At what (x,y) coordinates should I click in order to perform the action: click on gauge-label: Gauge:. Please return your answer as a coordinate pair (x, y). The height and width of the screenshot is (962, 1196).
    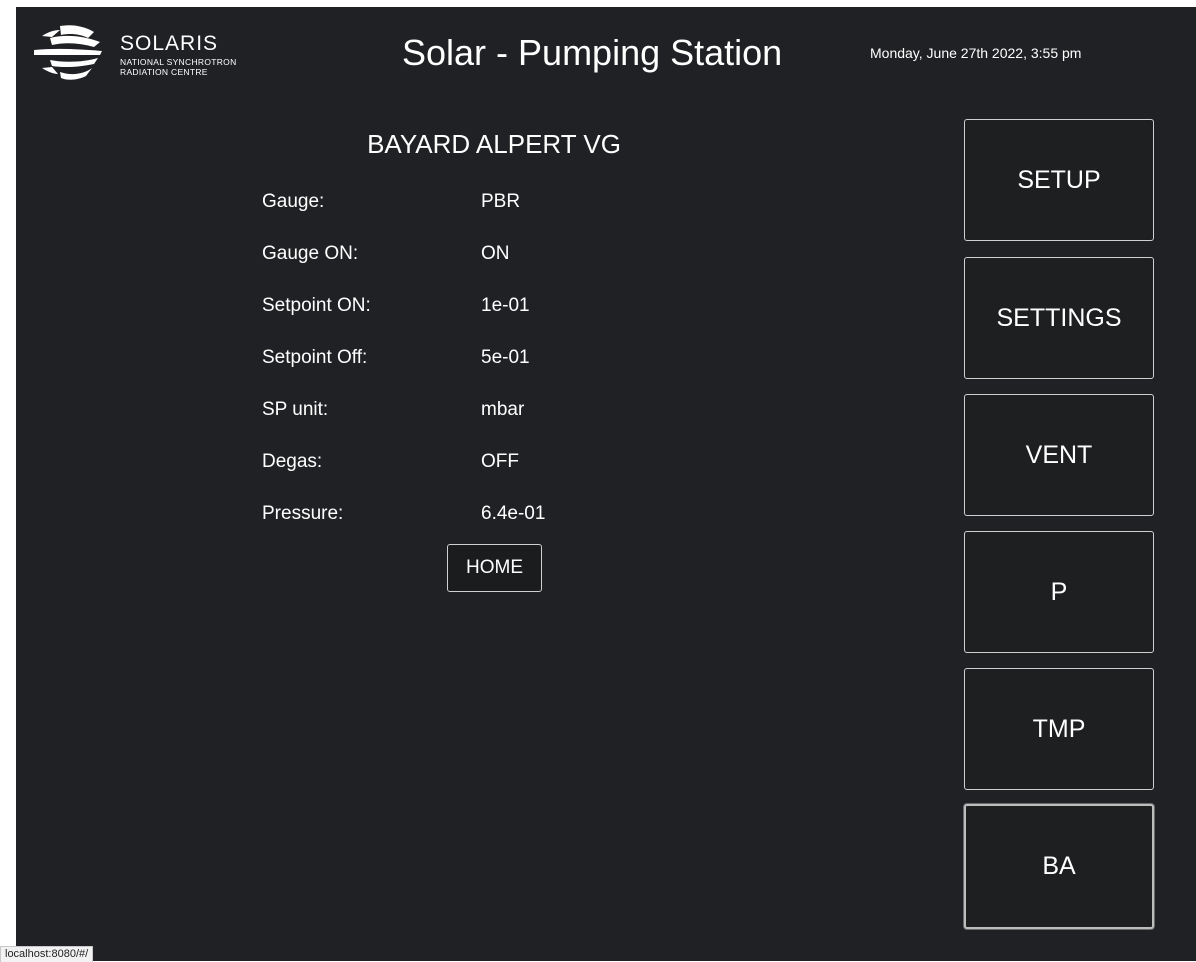
    Looking at the image, I should click on (293, 201).